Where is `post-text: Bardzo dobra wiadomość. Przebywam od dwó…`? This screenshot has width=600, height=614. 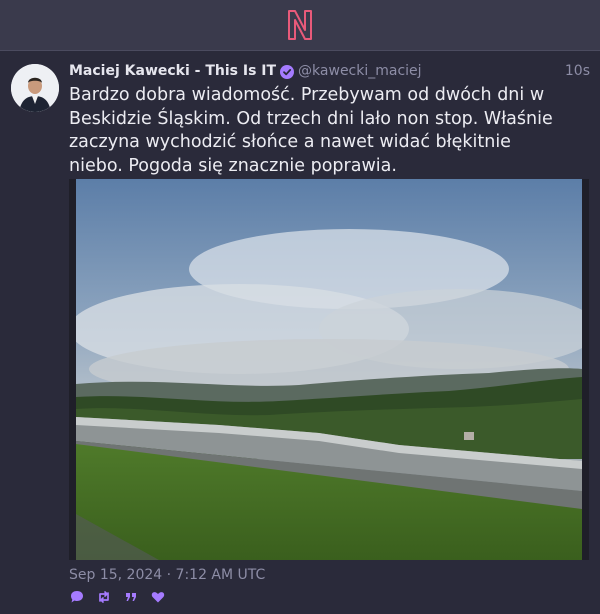 post-text: Bardzo dobra wiadomość. Przebywam od dwó… is located at coordinates (311, 130).